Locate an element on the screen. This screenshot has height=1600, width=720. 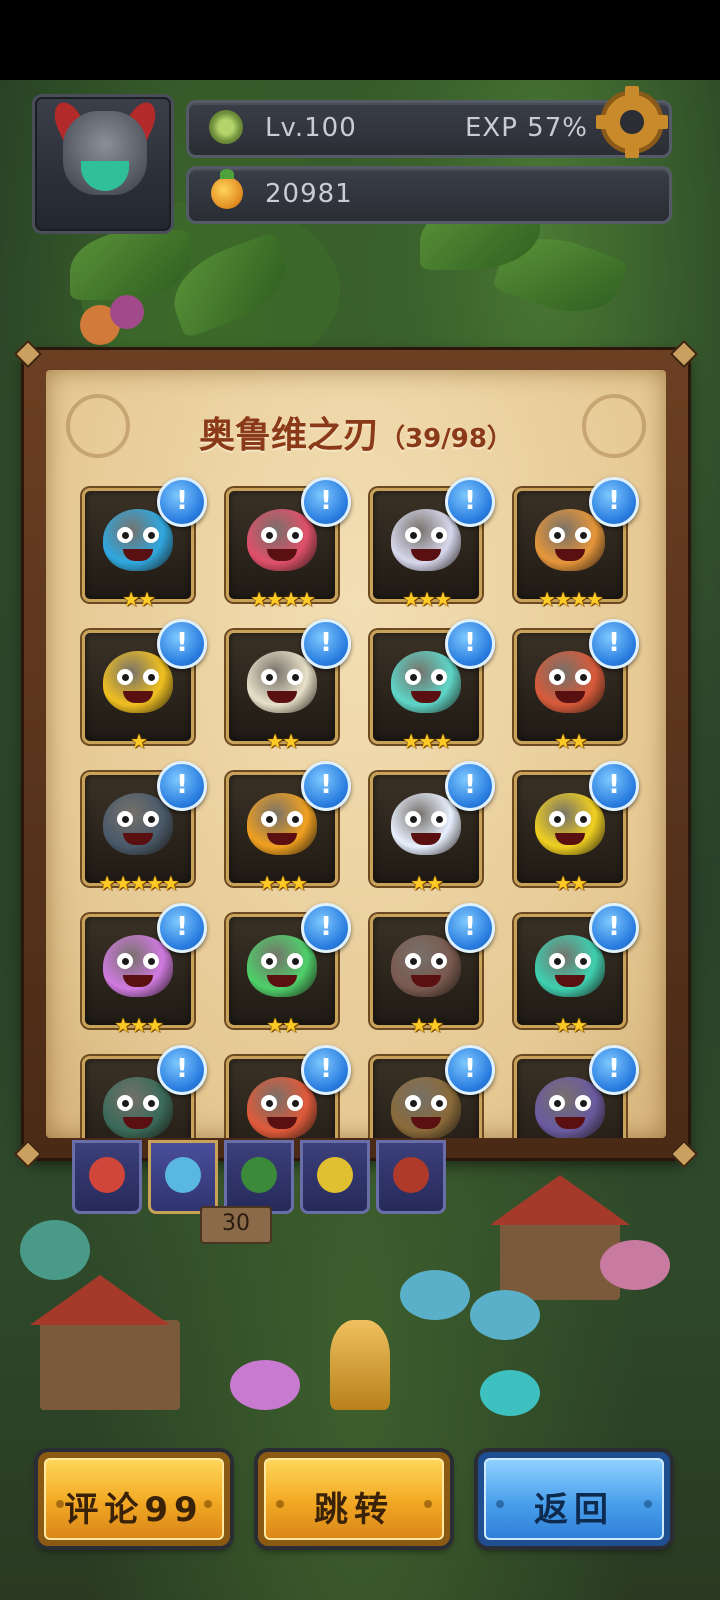
comment-button-face: 评论99 is located at coordinates (134, 1499).